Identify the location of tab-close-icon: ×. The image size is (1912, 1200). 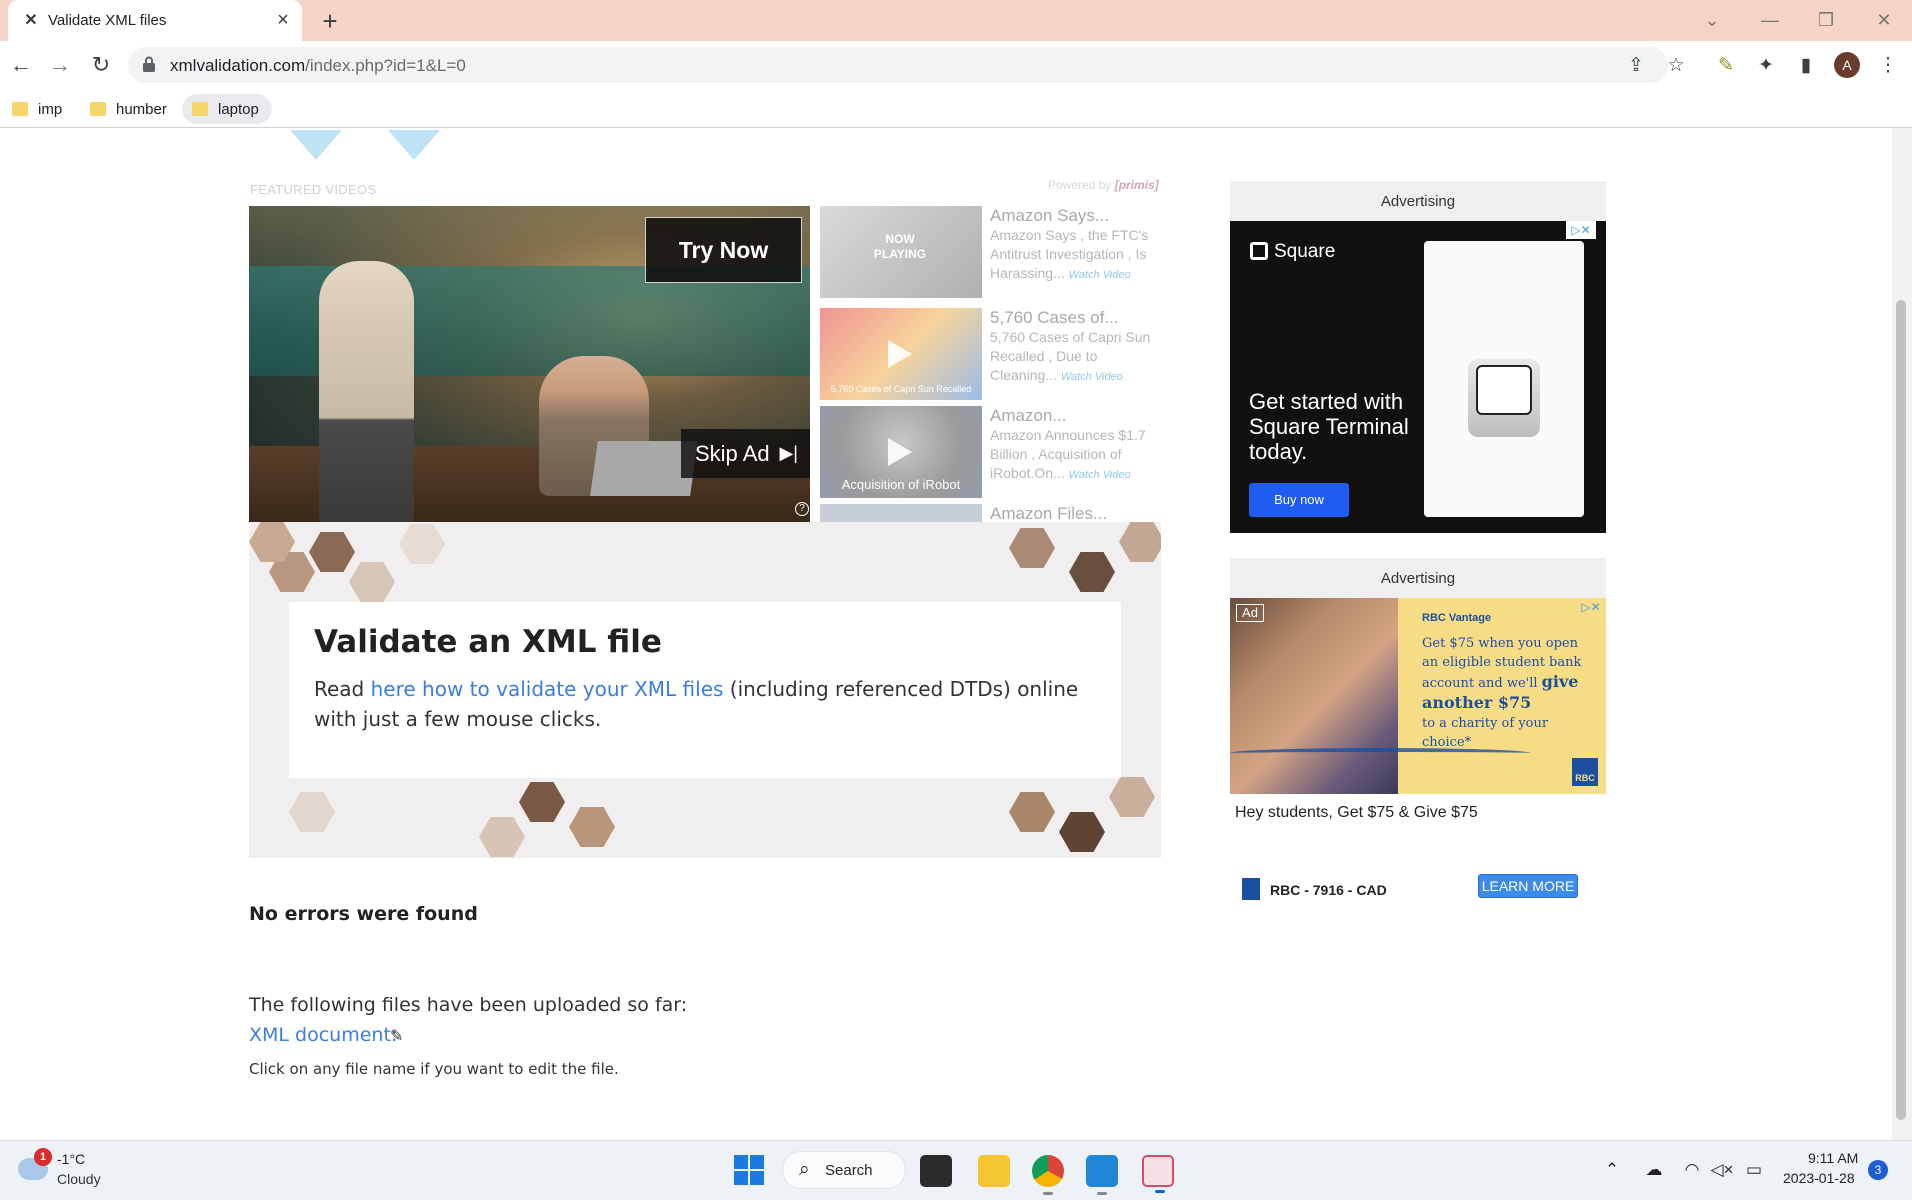
(283, 20).